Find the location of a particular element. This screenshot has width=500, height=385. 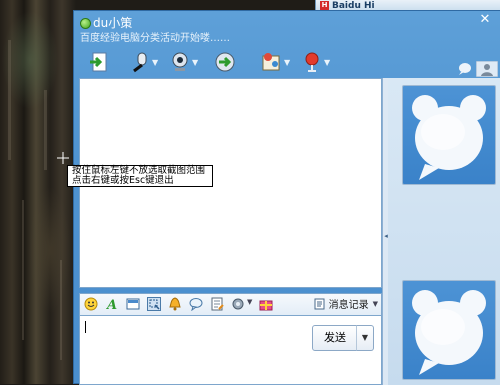

more-apps-button: ▼ is located at coordinates (316, 62).